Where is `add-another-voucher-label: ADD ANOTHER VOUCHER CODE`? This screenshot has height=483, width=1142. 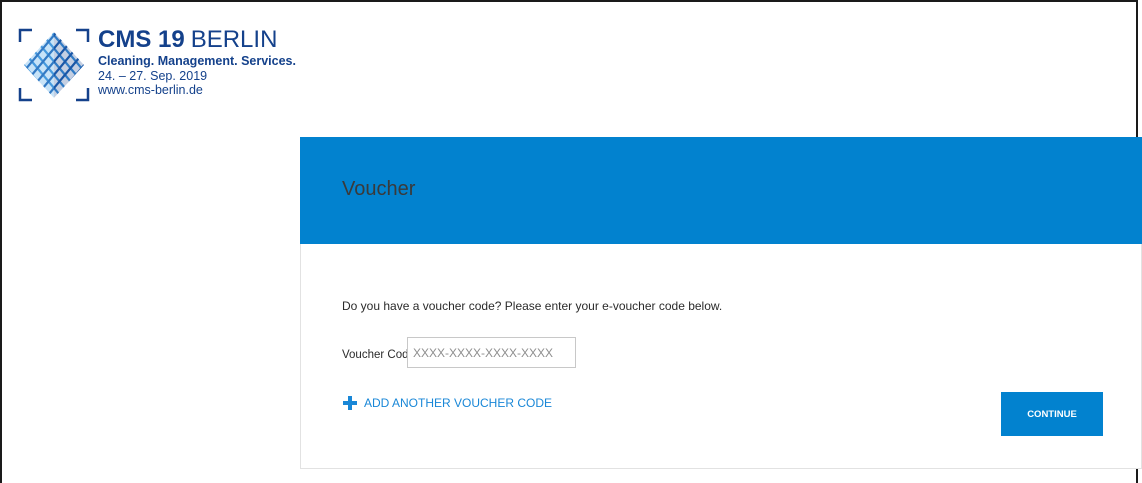 add-another-voucher-label: ADD ANOTHER VOUCHER CODE is located at coordinates (458, 403).